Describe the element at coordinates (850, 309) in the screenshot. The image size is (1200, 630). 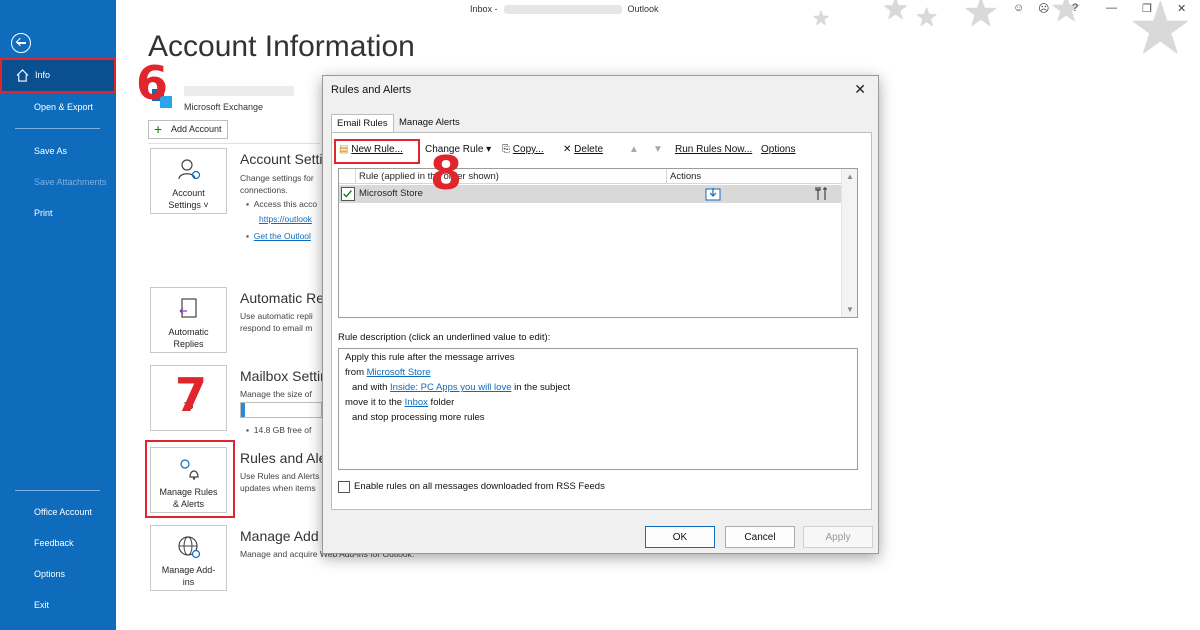
I see `scroll-down-icon: ▼` at that location.